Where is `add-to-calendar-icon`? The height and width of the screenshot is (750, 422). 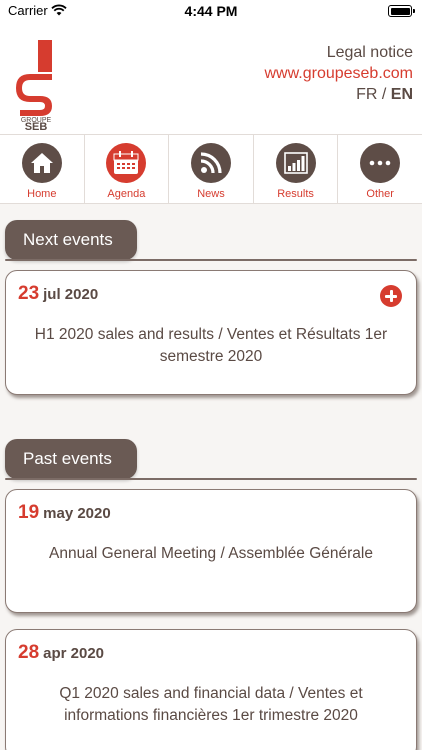 add-to-calendar-icon is located at coordinates (391, 296).